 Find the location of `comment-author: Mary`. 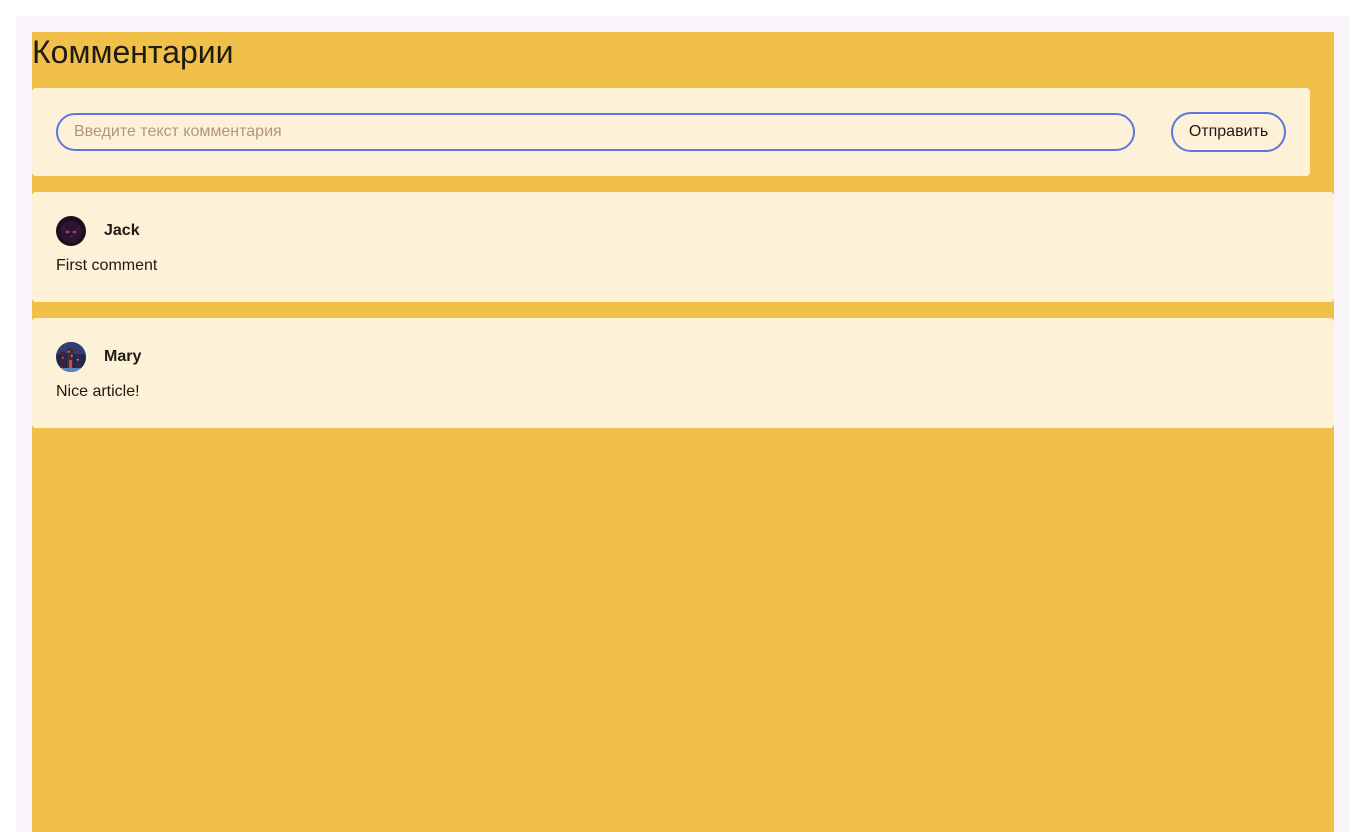

comment-author: Mary is located at coordinates (123, 356).